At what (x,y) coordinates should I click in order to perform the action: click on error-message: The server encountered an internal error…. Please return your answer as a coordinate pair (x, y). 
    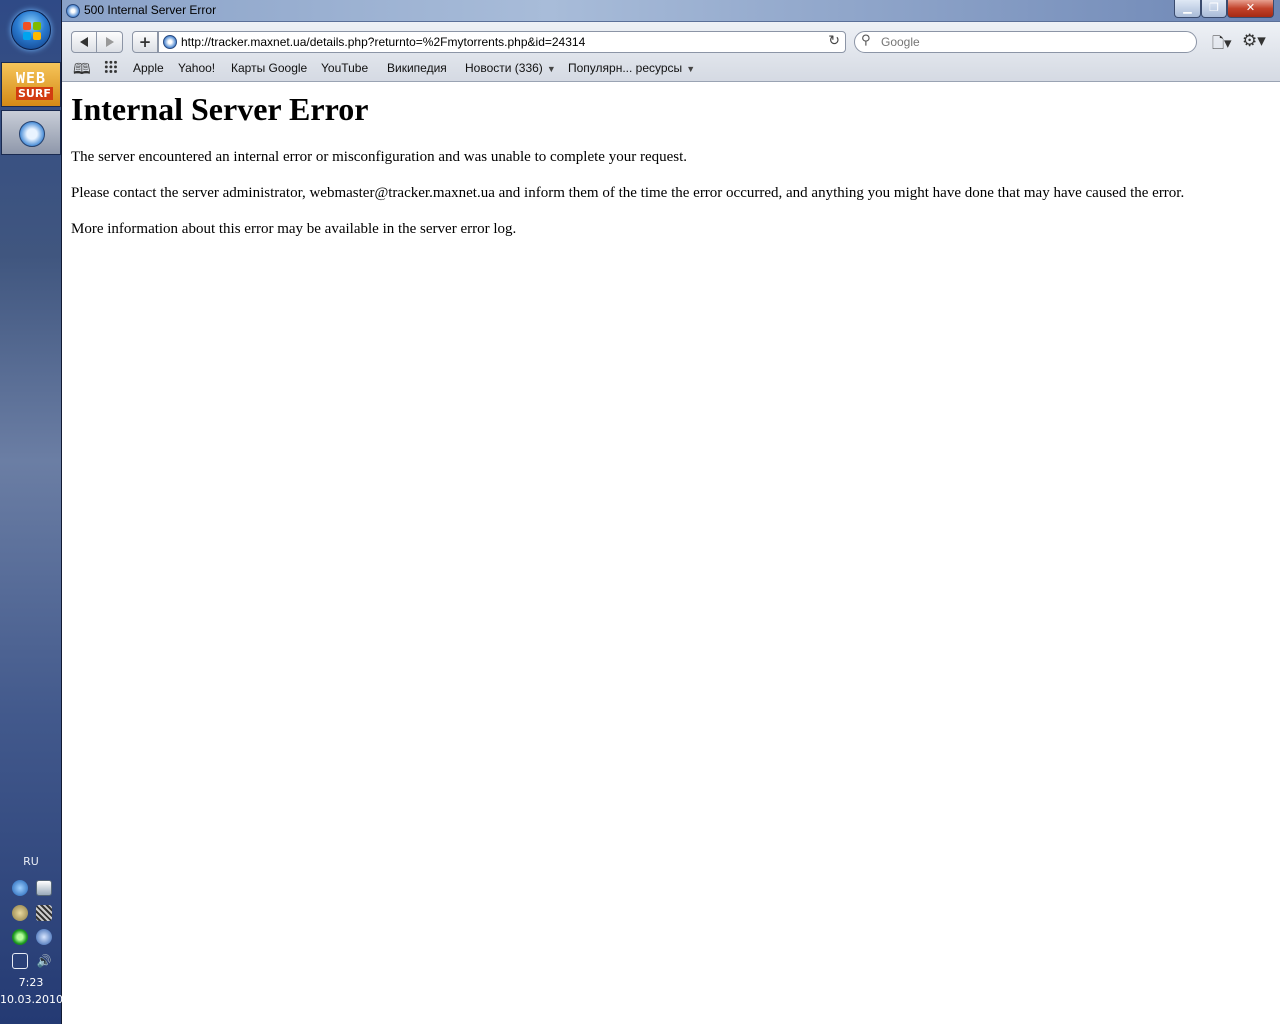
    Looking at the image, I should click on (379, 157).